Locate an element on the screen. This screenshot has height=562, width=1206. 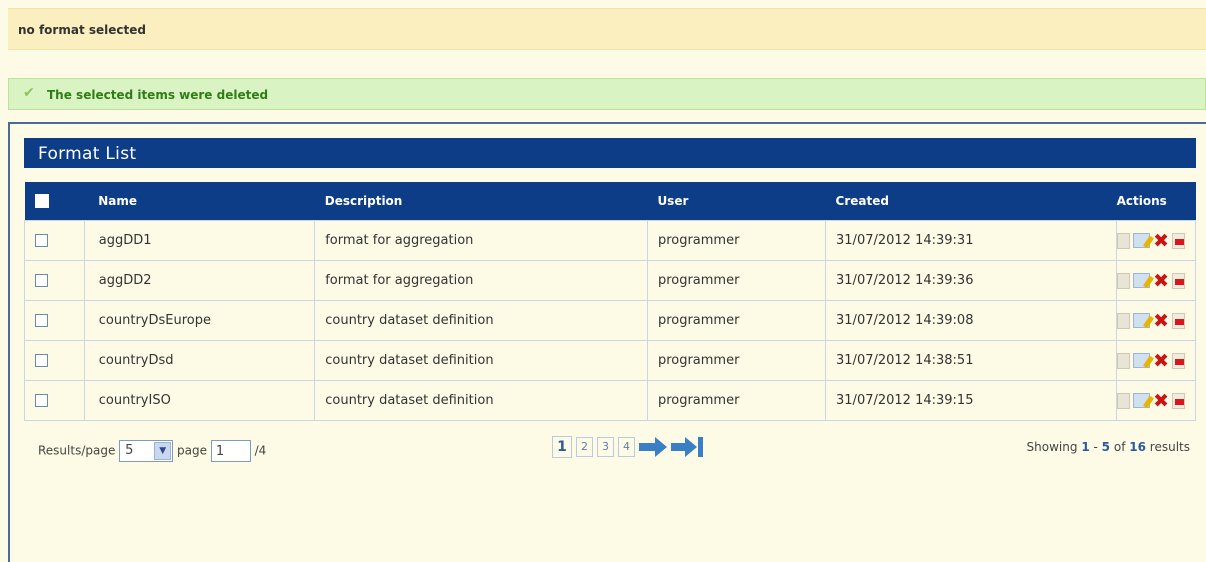
header-description: Description is located at coordinates (481, 201).